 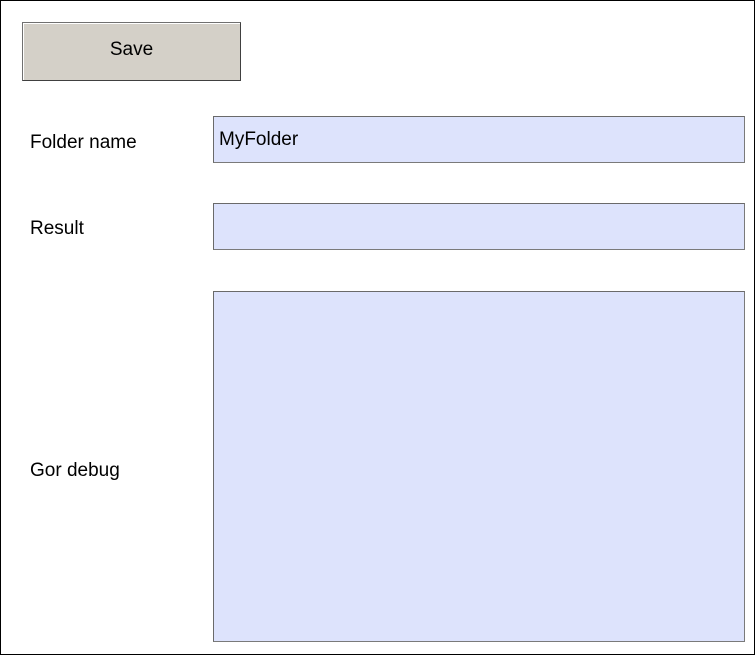 What do you see at coordinates (75, 470) in the screenshot?
I see `debug-label: Gor debug` at bounding box center [75, 470].